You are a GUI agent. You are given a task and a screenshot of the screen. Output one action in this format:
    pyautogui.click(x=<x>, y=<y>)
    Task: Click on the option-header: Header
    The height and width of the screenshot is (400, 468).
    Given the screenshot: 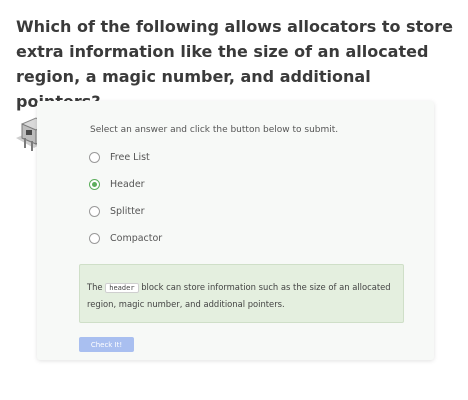 What is the action you would take?
    pyautogui.click(x=117, y=184)
    